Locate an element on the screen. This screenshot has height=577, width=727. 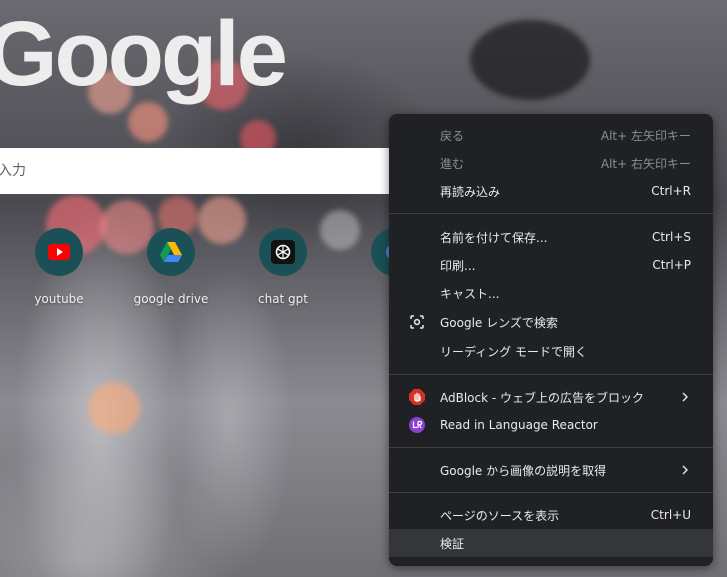
menu-item-label: Google レンズで検索 is located at coordinates (499, 322).